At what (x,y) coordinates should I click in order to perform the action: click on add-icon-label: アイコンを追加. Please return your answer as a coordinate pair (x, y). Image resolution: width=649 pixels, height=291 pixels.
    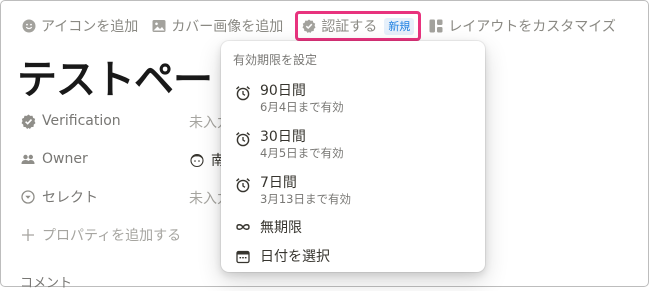
    Looking at the image, I should click on (90, 27).